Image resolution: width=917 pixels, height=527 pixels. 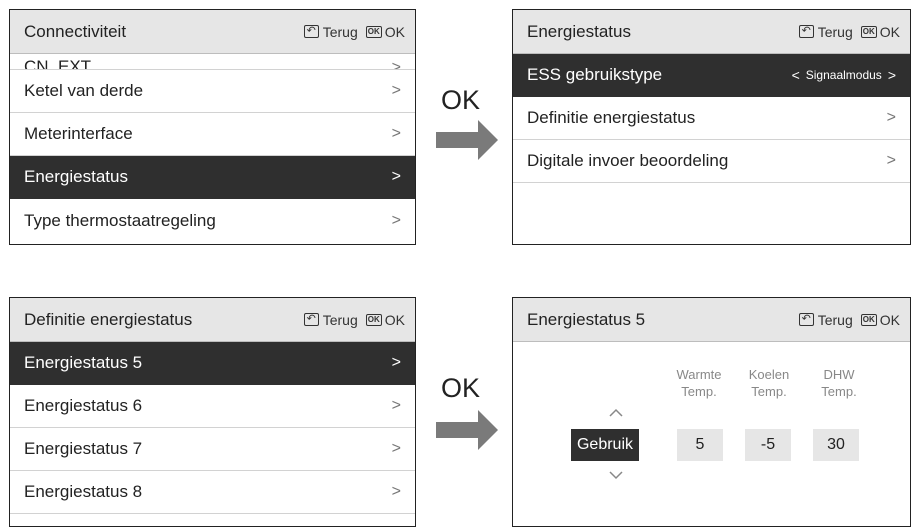 I want to click on list-item-energiestatus-6: Energiestatus 6 >, so click(x=212, y=406).